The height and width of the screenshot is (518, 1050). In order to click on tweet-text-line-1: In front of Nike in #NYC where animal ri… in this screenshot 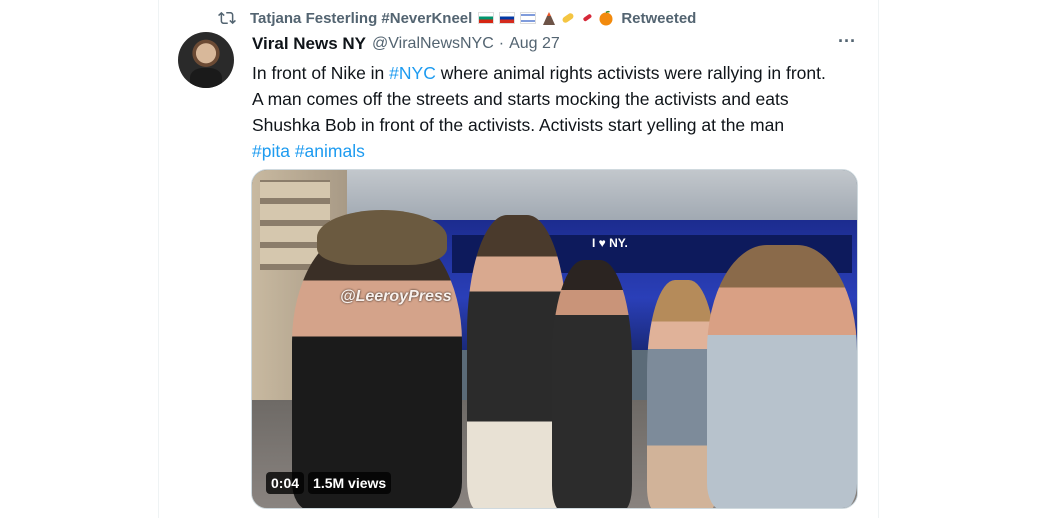, I will do `click(557, 73)`.